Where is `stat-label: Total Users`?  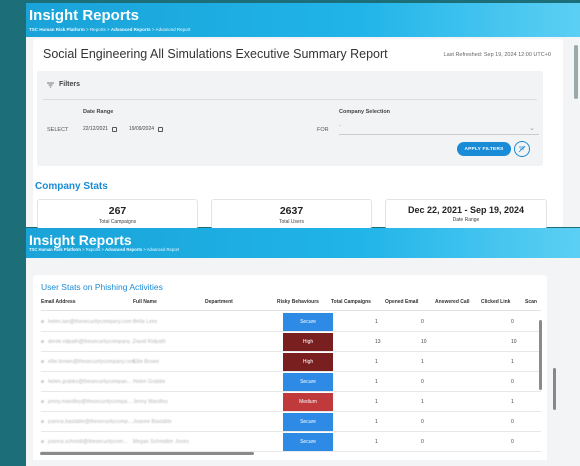 stat-label: Total Users is located at coordinates (291, 222).